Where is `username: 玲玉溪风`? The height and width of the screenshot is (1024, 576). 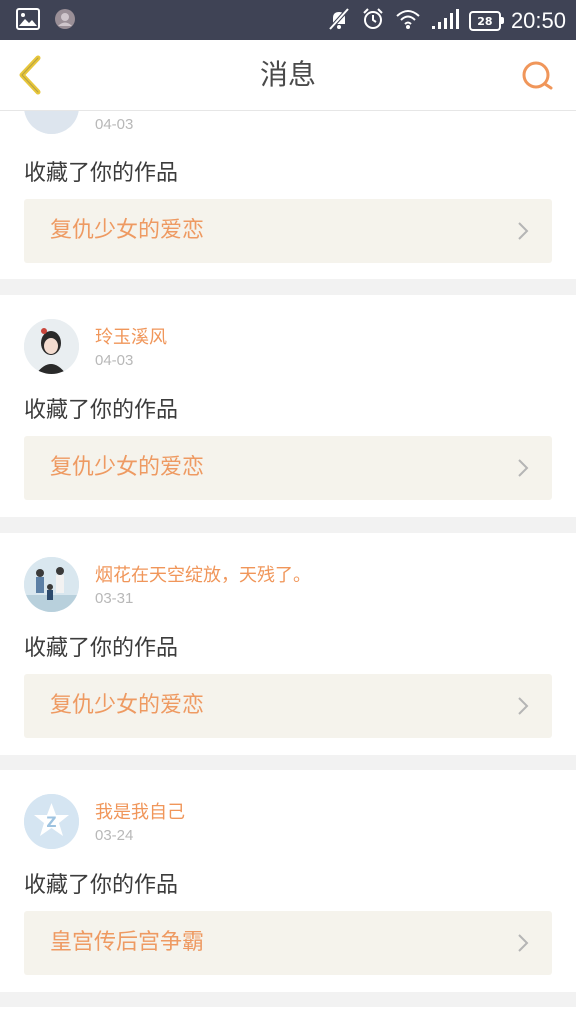
username: 玲玉溪风 is located at coordinates (131, 336).